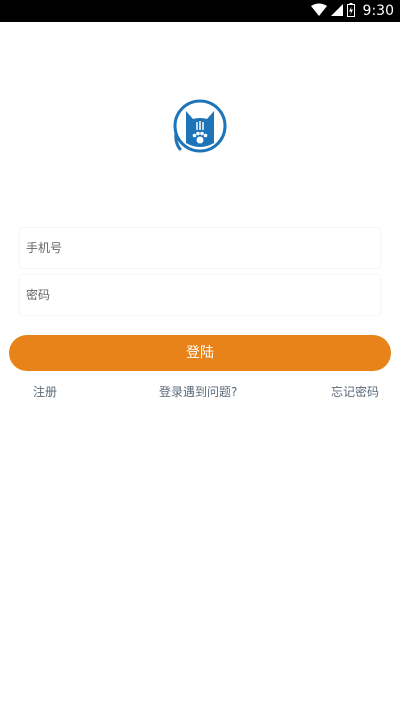 This screenshot has height=711, width=400. I want to click on wifi-icon, so click(318, 11).